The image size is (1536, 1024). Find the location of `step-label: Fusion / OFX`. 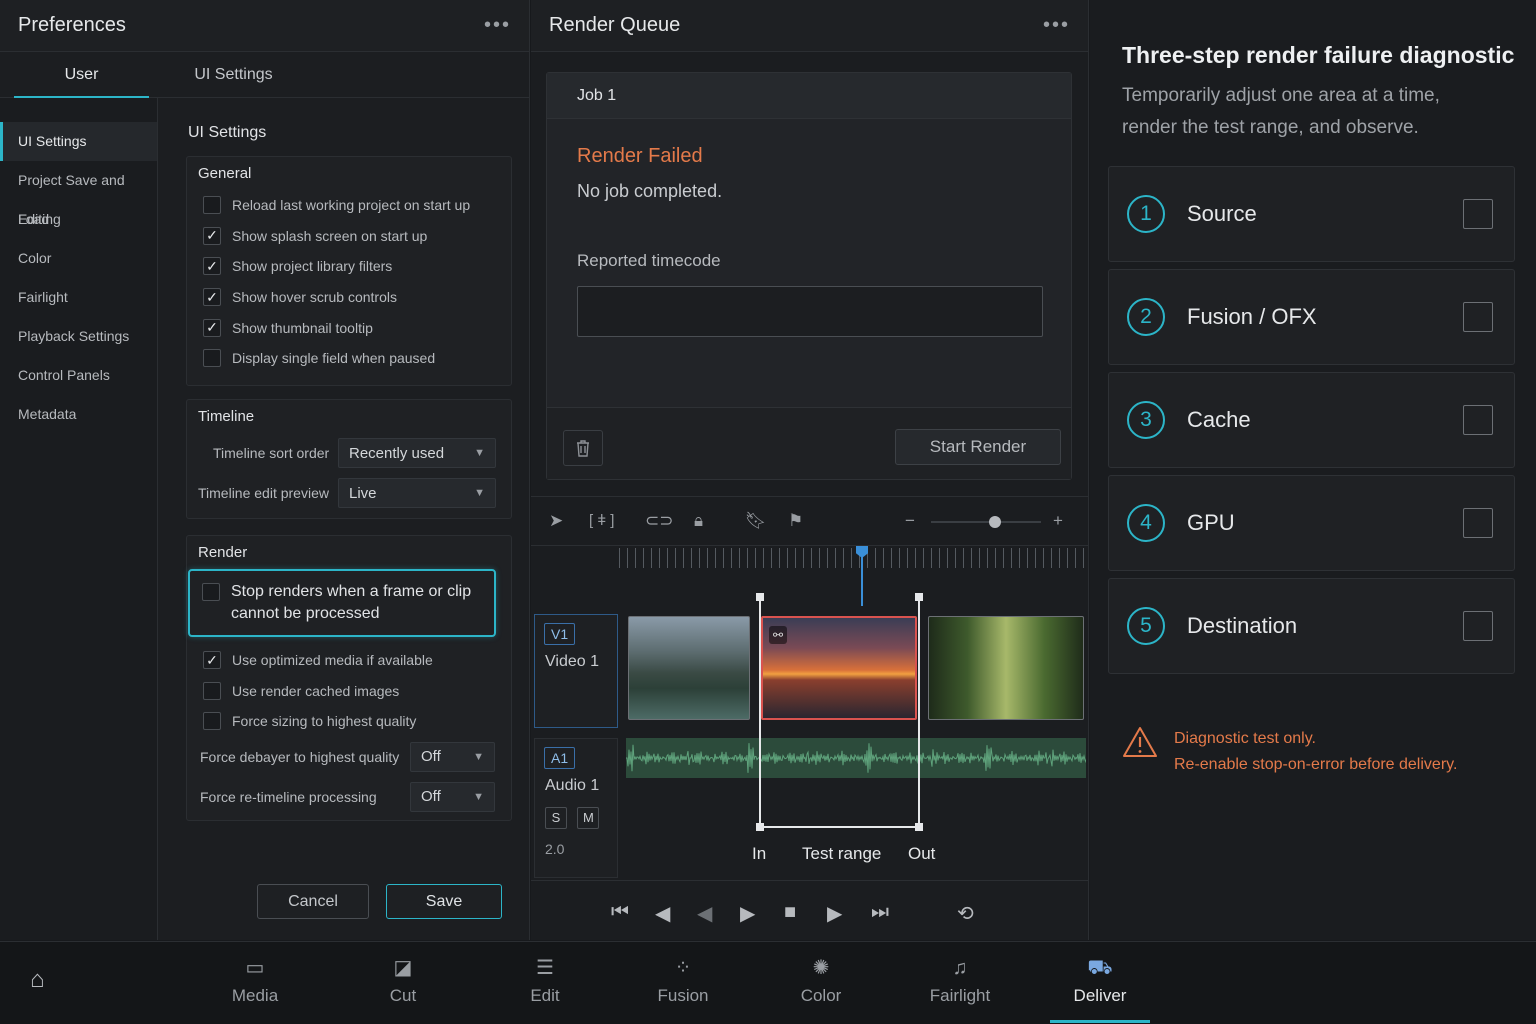

step-label: Fusion / OFX is located at coordinates (1252, 316).